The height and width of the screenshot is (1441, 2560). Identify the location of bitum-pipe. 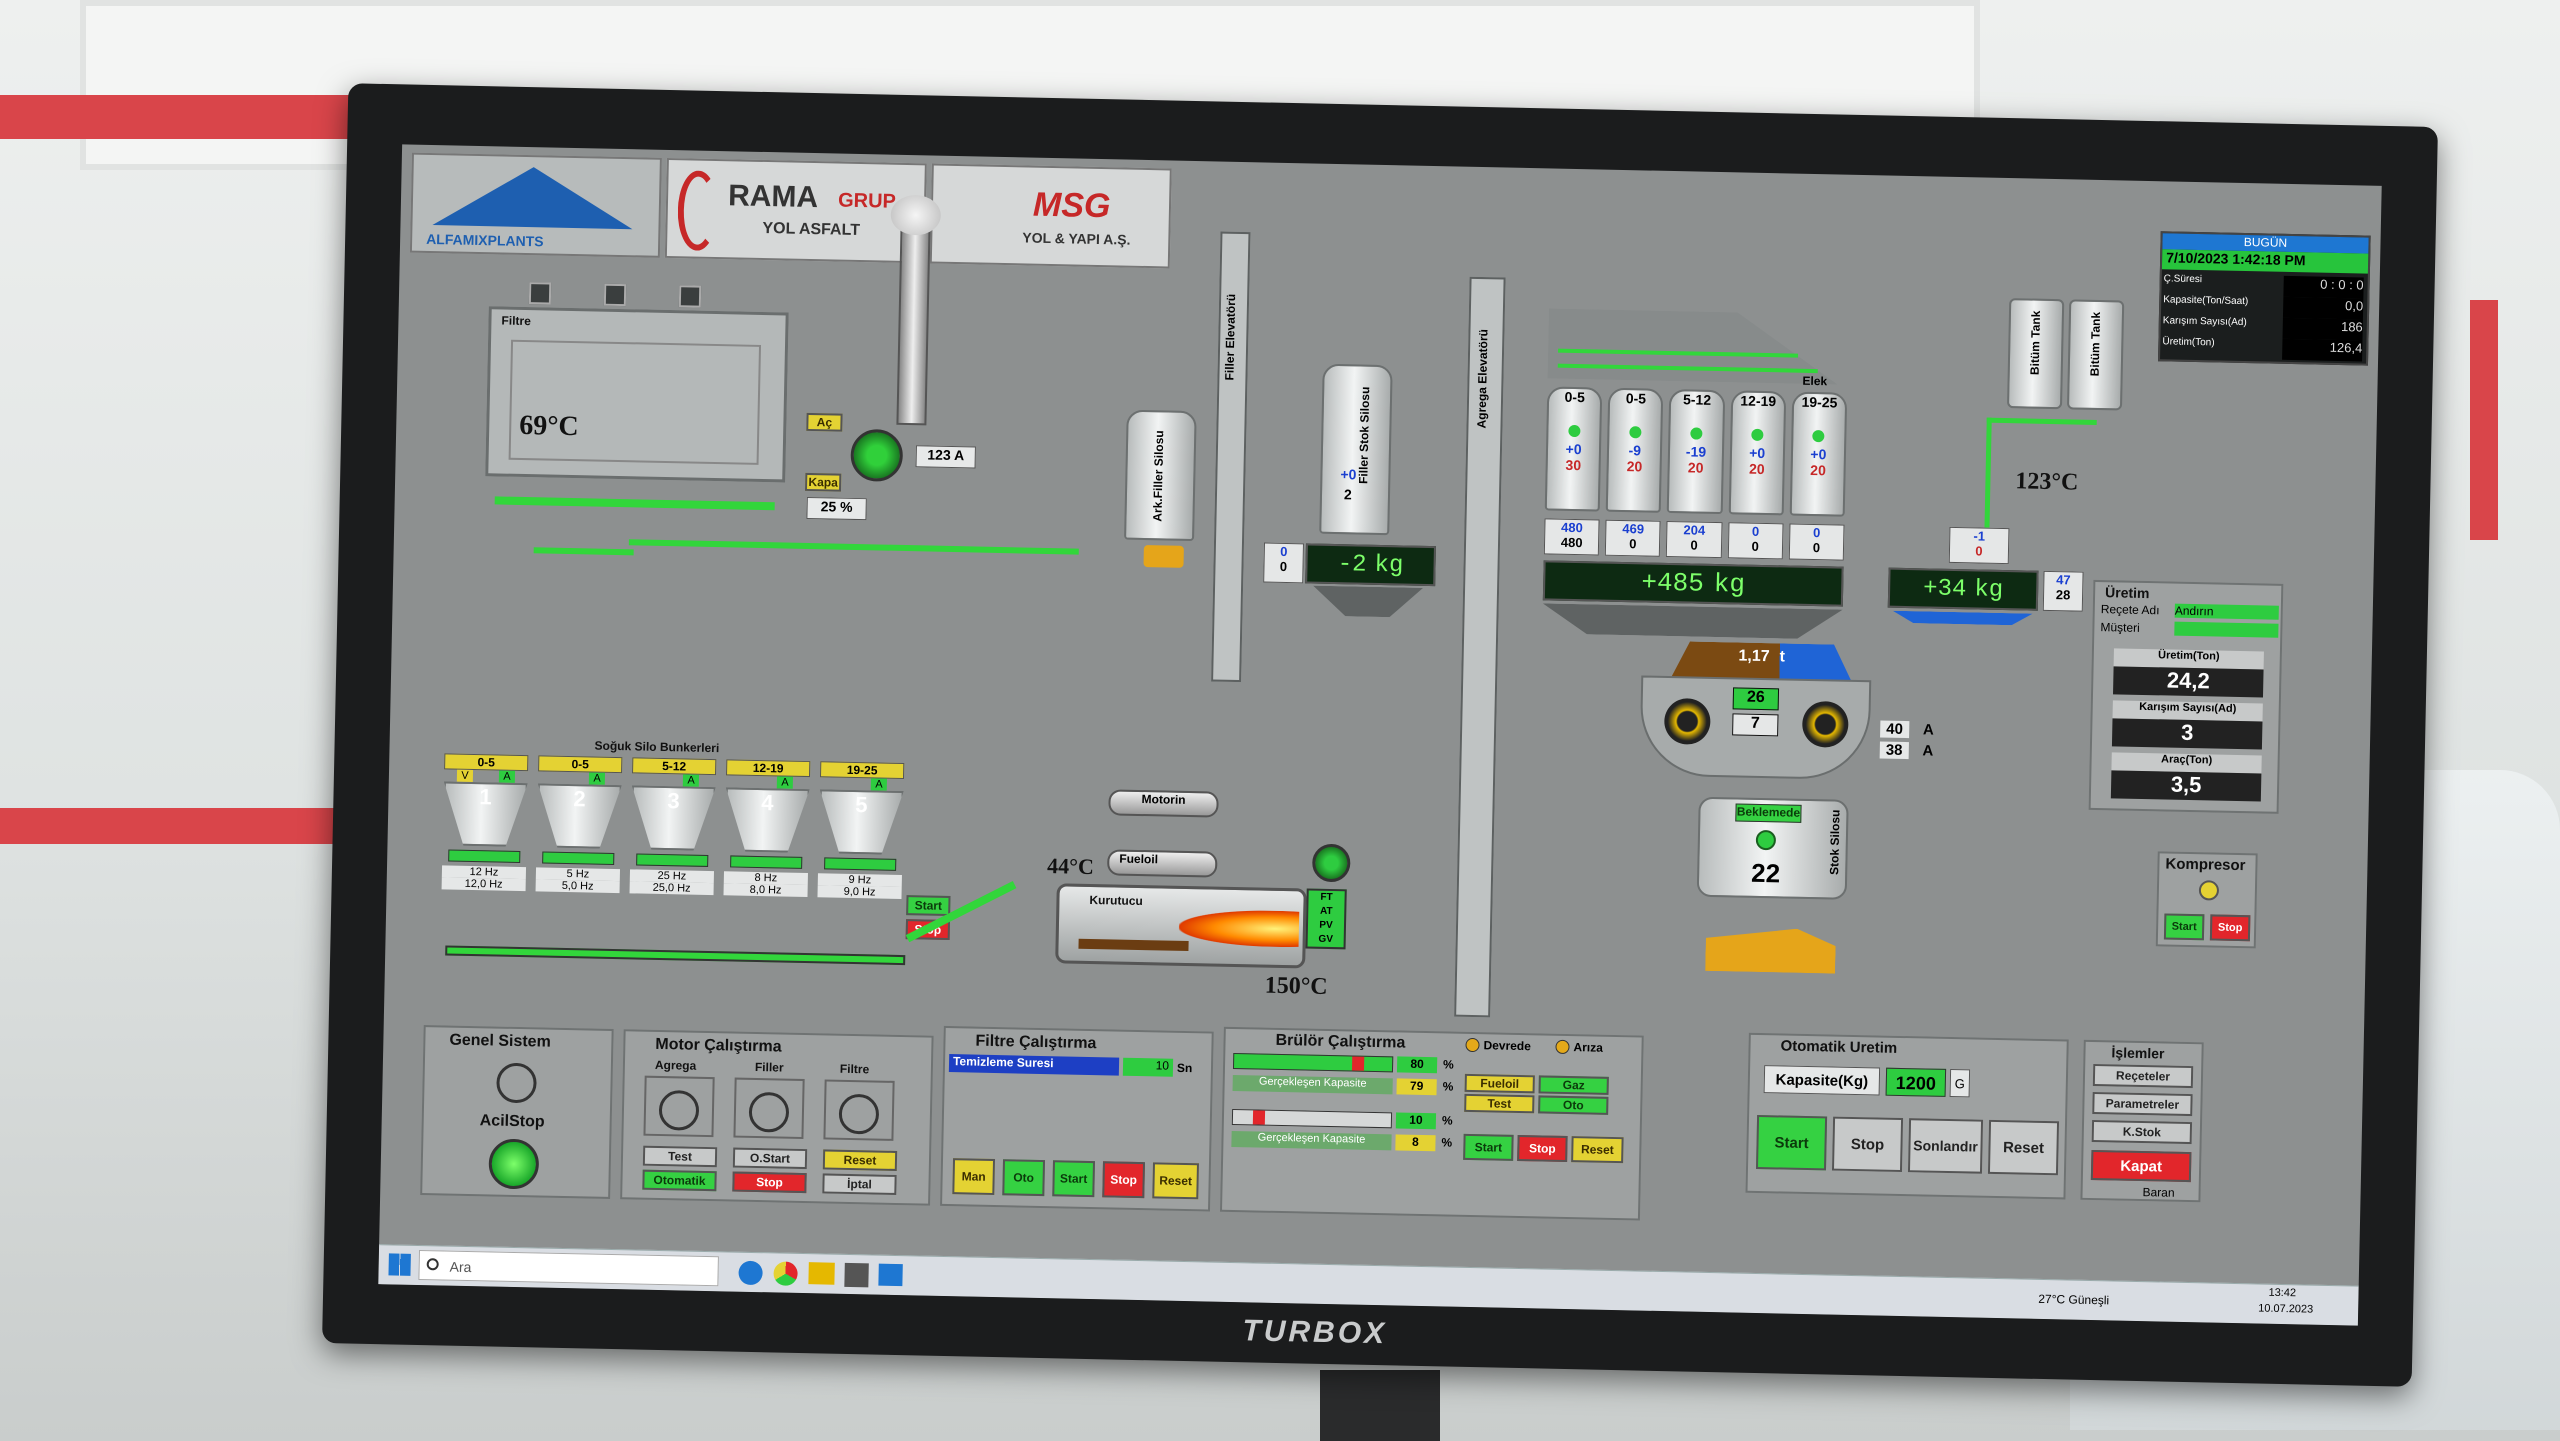
(2041, 421).